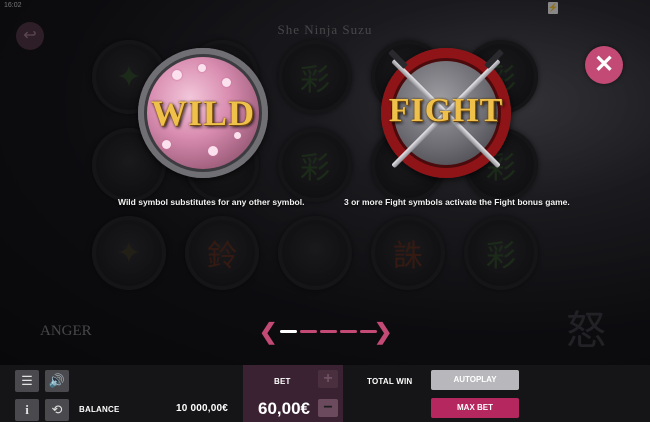 The width and height of the screenshot is (650, 422). Describe the element at coordinates (27, 410) in the screenshot. I see `info-button: i` at that location.